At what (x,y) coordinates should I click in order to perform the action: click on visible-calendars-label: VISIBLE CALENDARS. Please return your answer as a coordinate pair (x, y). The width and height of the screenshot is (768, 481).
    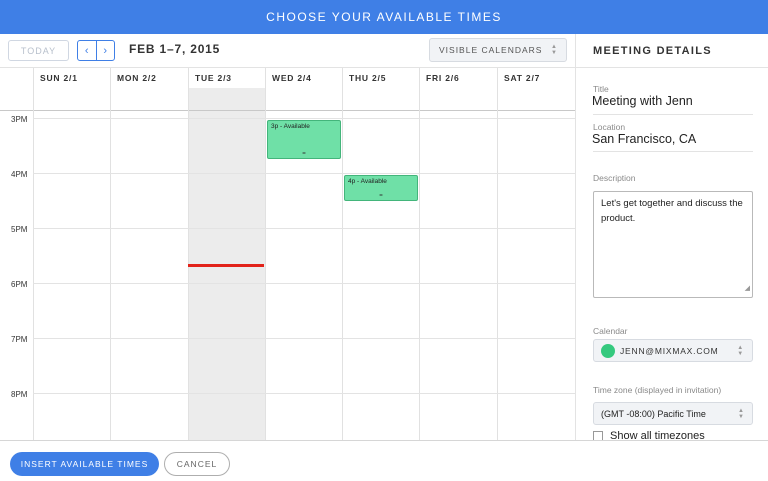
    Looking at the image, I should click on (491, 50).